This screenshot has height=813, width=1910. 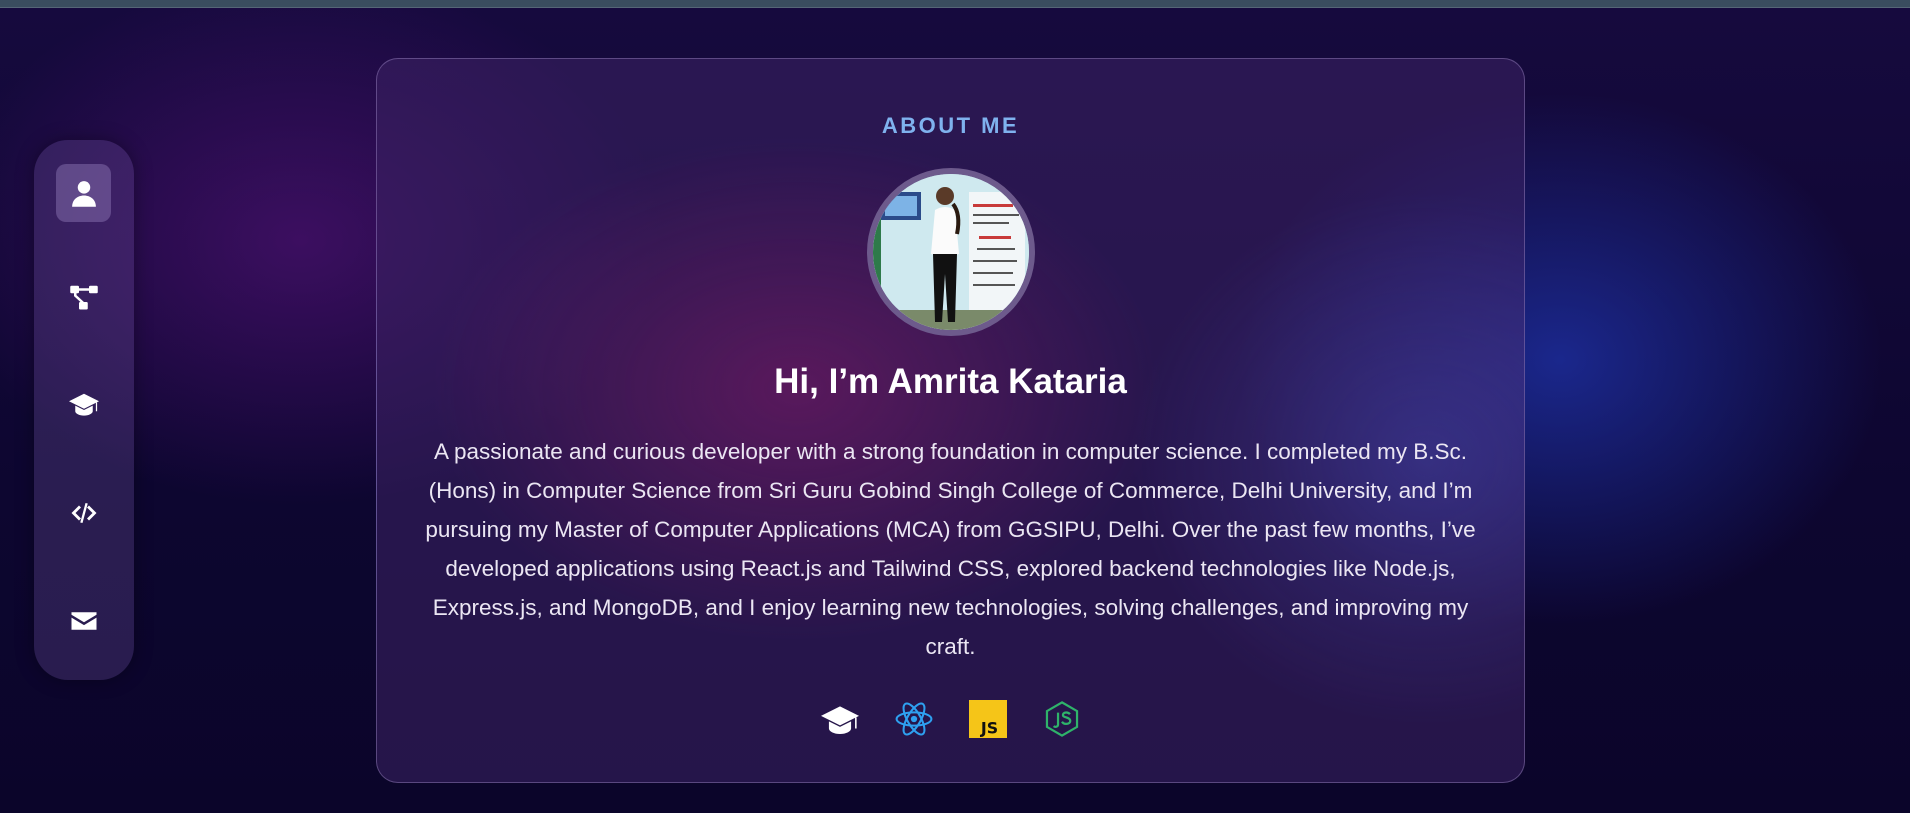 I want to click on profile-photo, so click(x=951, y=252).